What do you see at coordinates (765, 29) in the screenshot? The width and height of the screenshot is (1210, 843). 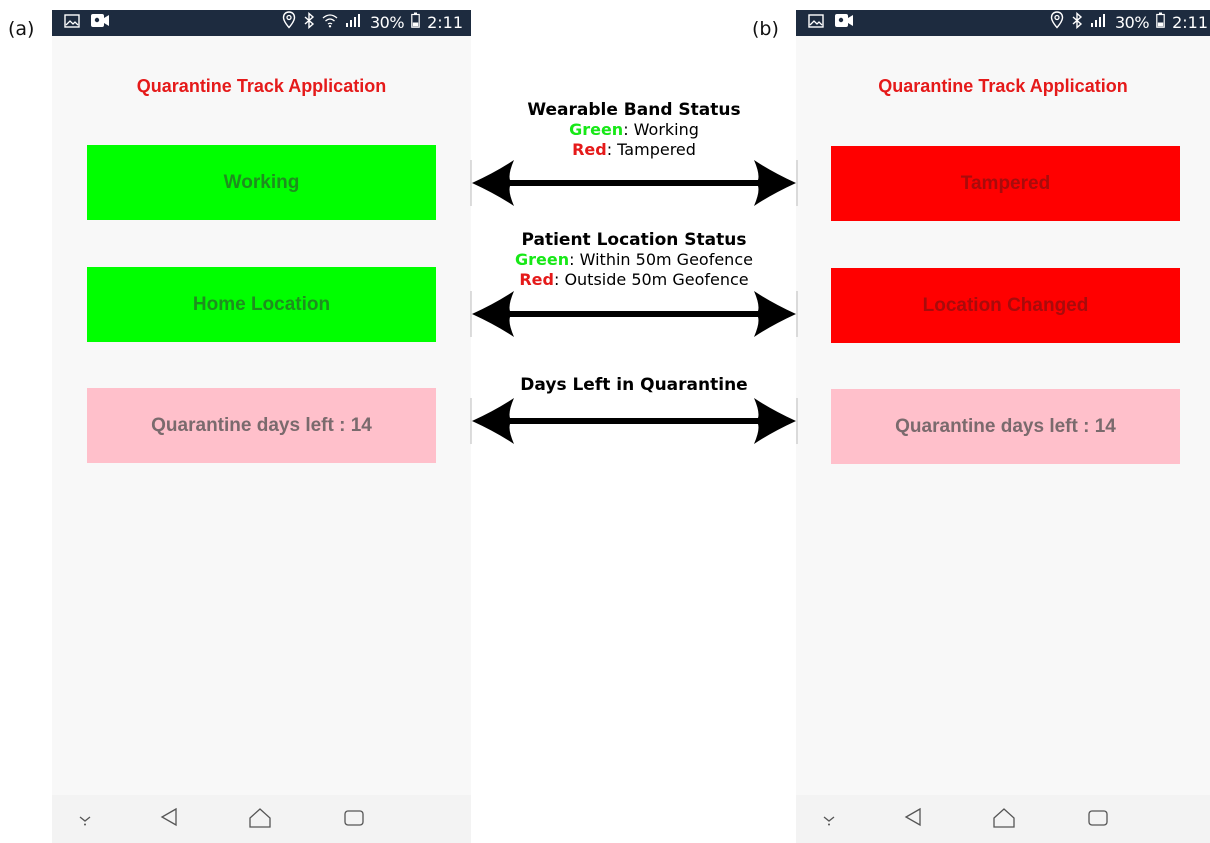 I see `panel-label-b: (b)` at bounding box center [765, 29].